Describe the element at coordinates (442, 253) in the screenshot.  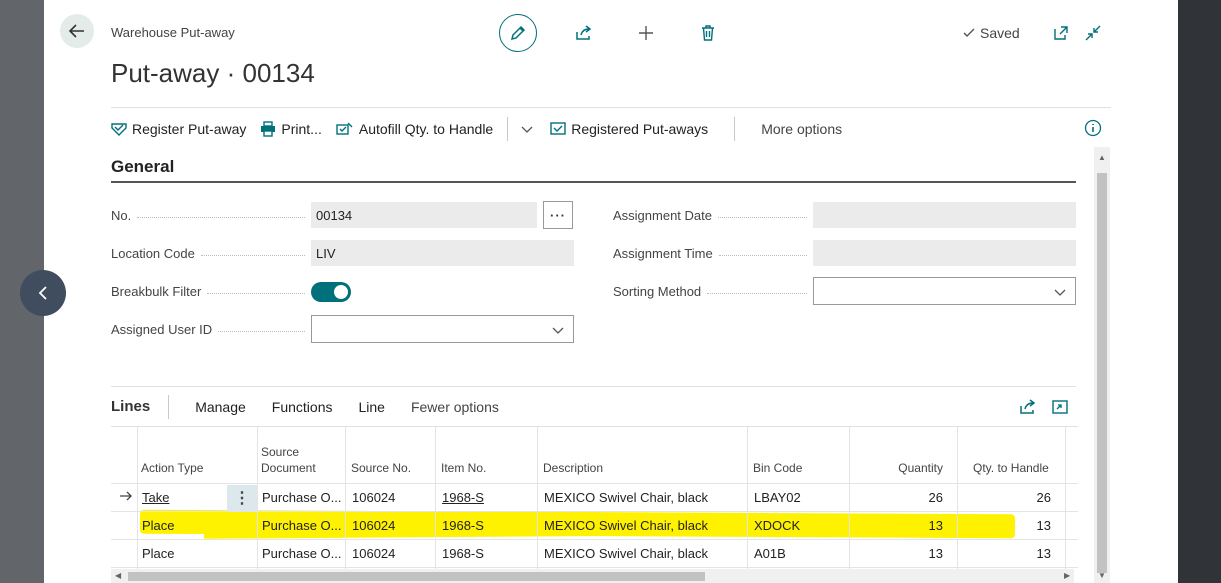
I see `location-code-field: LIV` at that location.